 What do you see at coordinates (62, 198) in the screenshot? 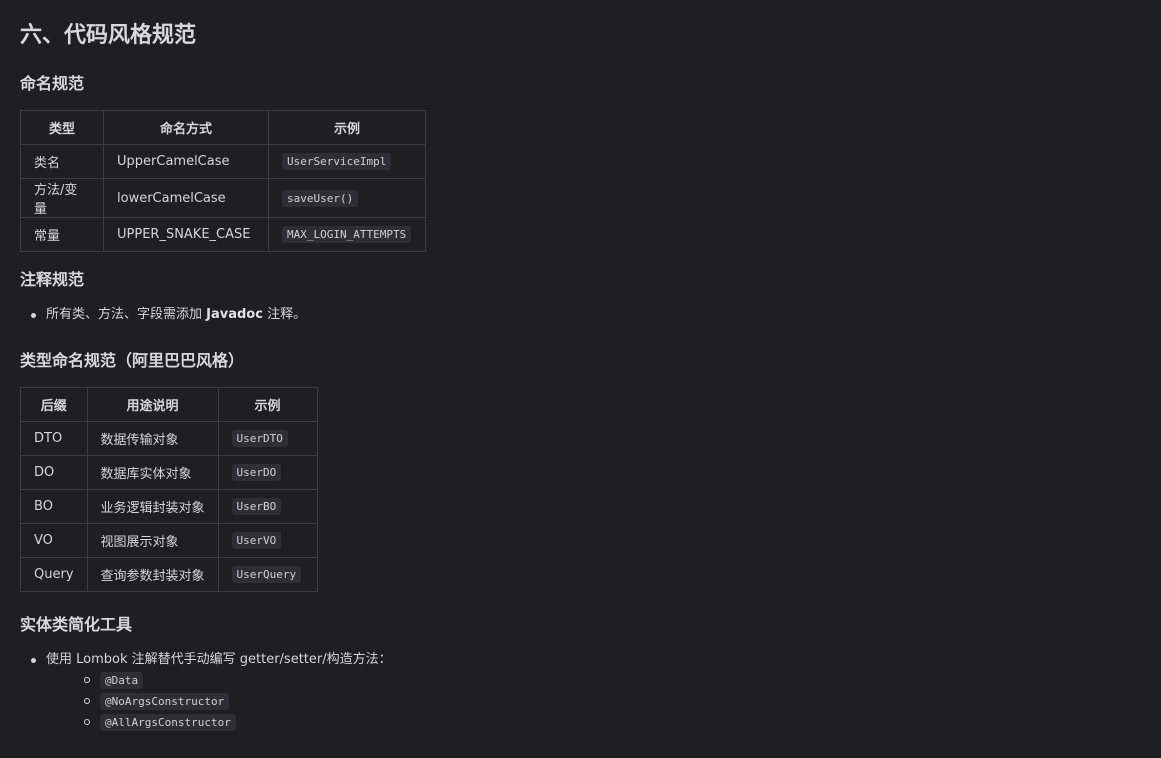
I see `type-cell: 方法/变量` at bounding box center [62, 198].